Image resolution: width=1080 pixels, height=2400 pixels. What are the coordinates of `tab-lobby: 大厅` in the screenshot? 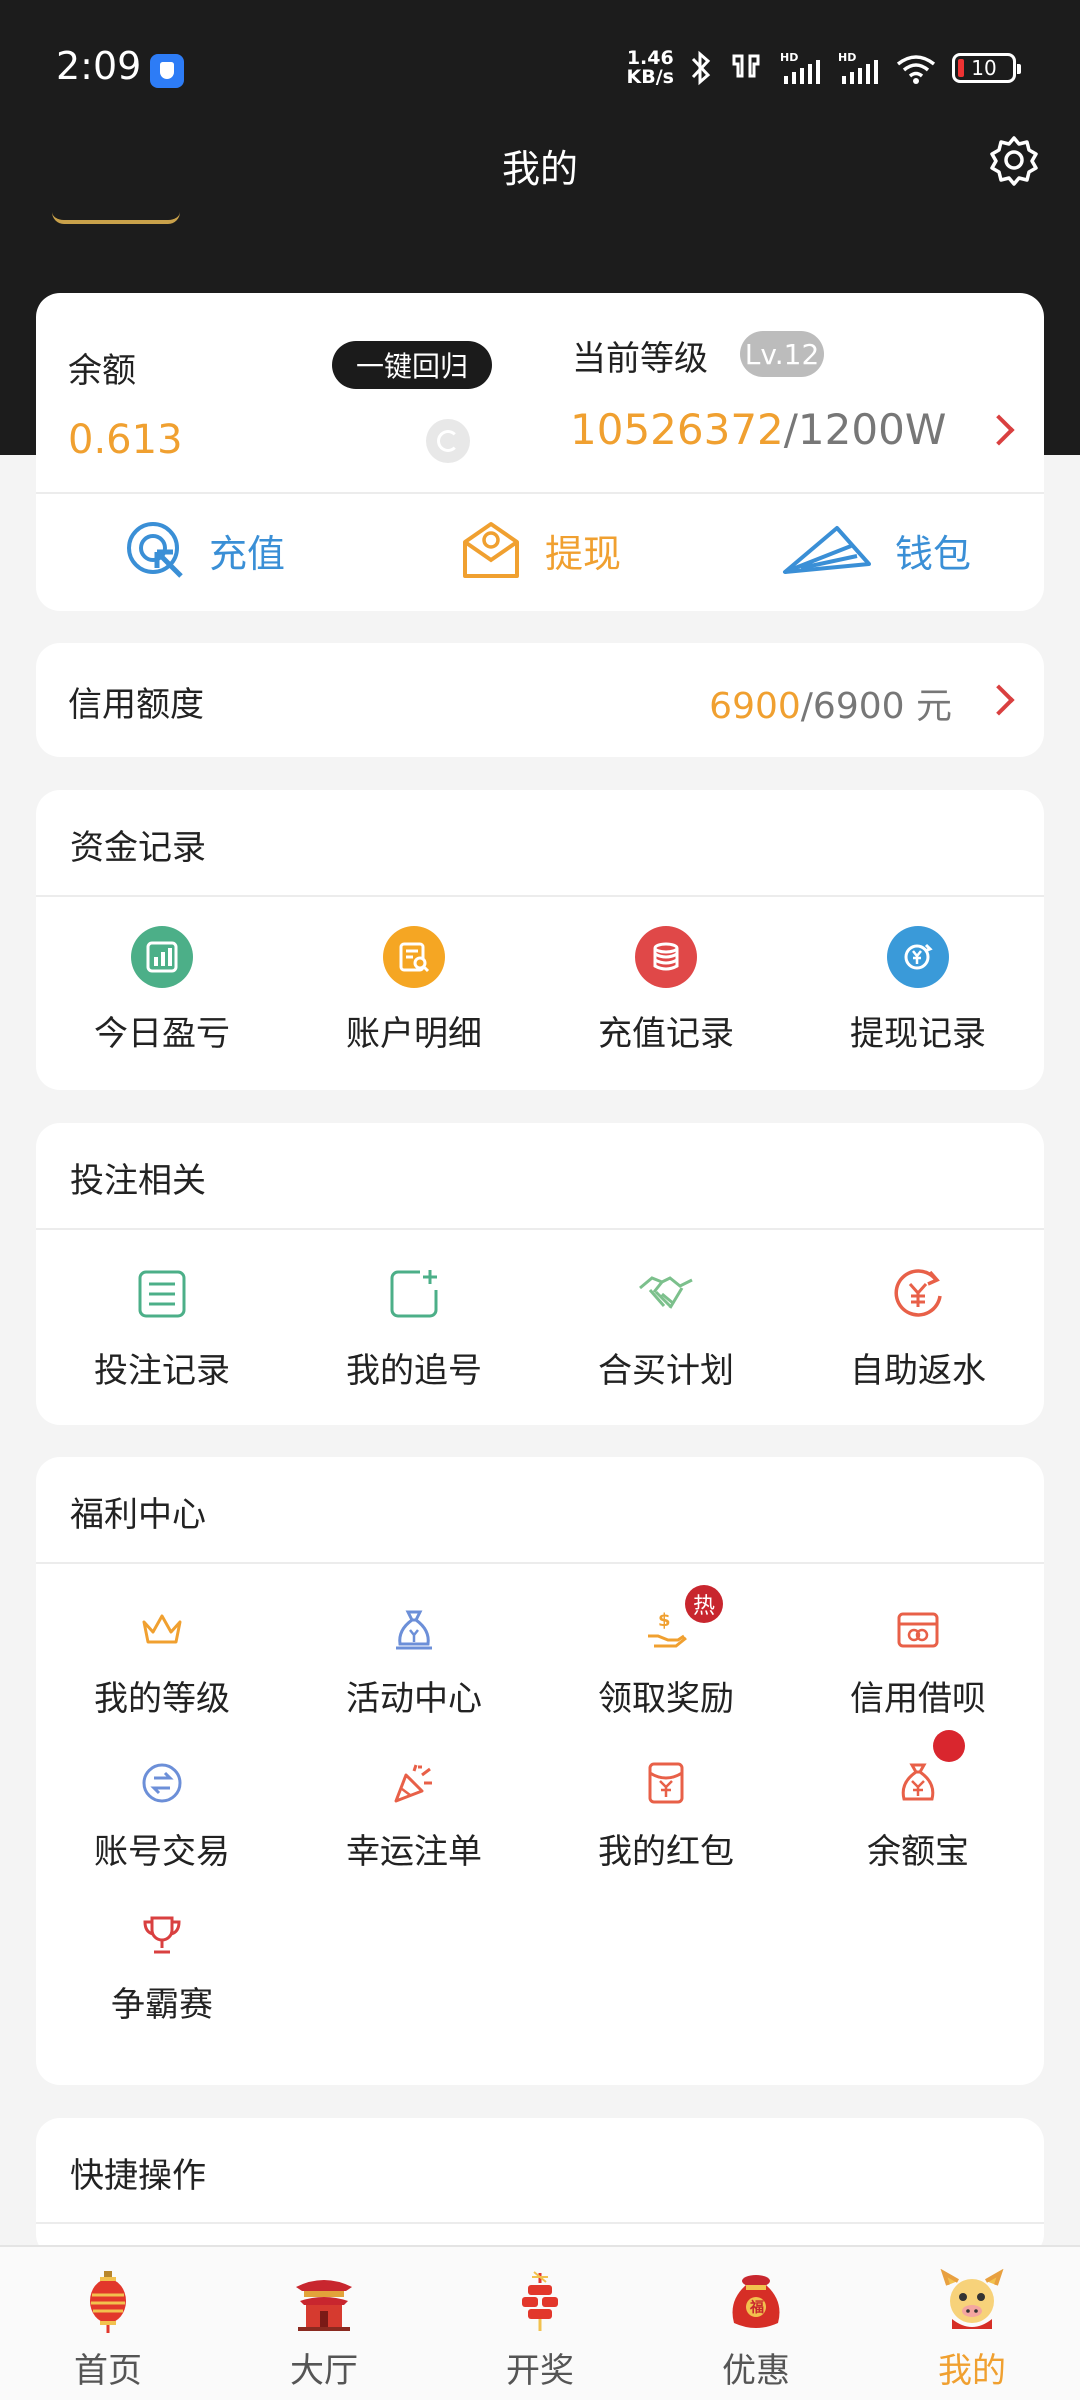 It's located at (324, 2323).